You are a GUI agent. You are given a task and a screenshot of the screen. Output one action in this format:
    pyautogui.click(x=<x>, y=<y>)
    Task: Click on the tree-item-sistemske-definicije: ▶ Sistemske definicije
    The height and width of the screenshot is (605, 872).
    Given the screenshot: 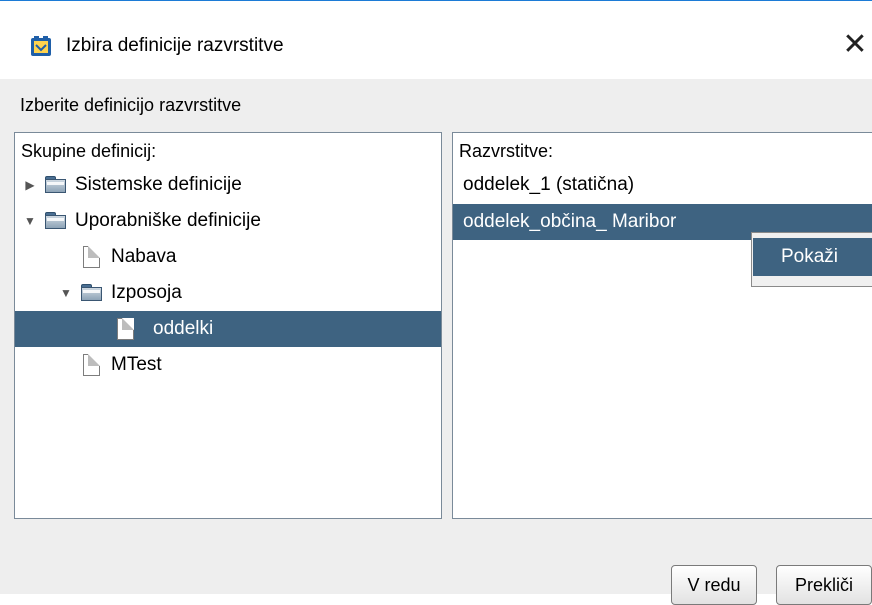 What is the action you would take?
    pyautogui.click(x=228, y=185)
    